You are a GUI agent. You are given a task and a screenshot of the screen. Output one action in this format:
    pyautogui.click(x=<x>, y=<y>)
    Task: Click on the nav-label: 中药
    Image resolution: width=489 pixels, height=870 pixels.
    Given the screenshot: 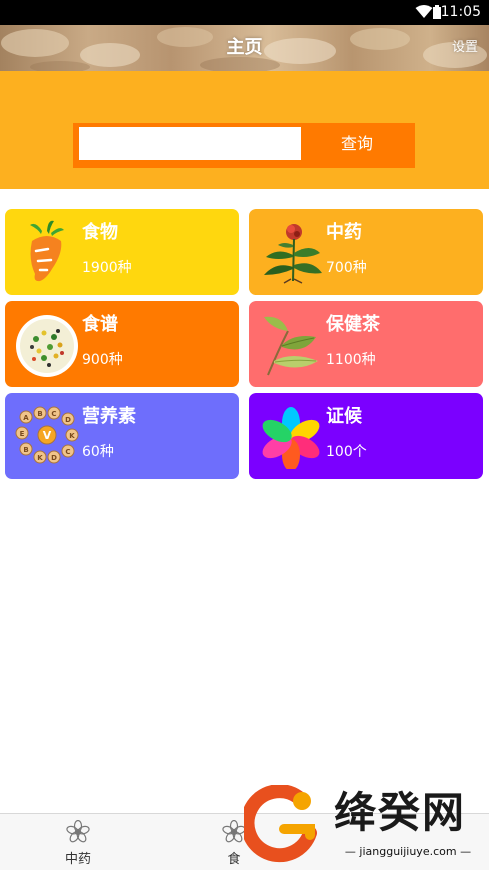 What is the action you would take?
    pyautogui.click(x=77, y=859)
    